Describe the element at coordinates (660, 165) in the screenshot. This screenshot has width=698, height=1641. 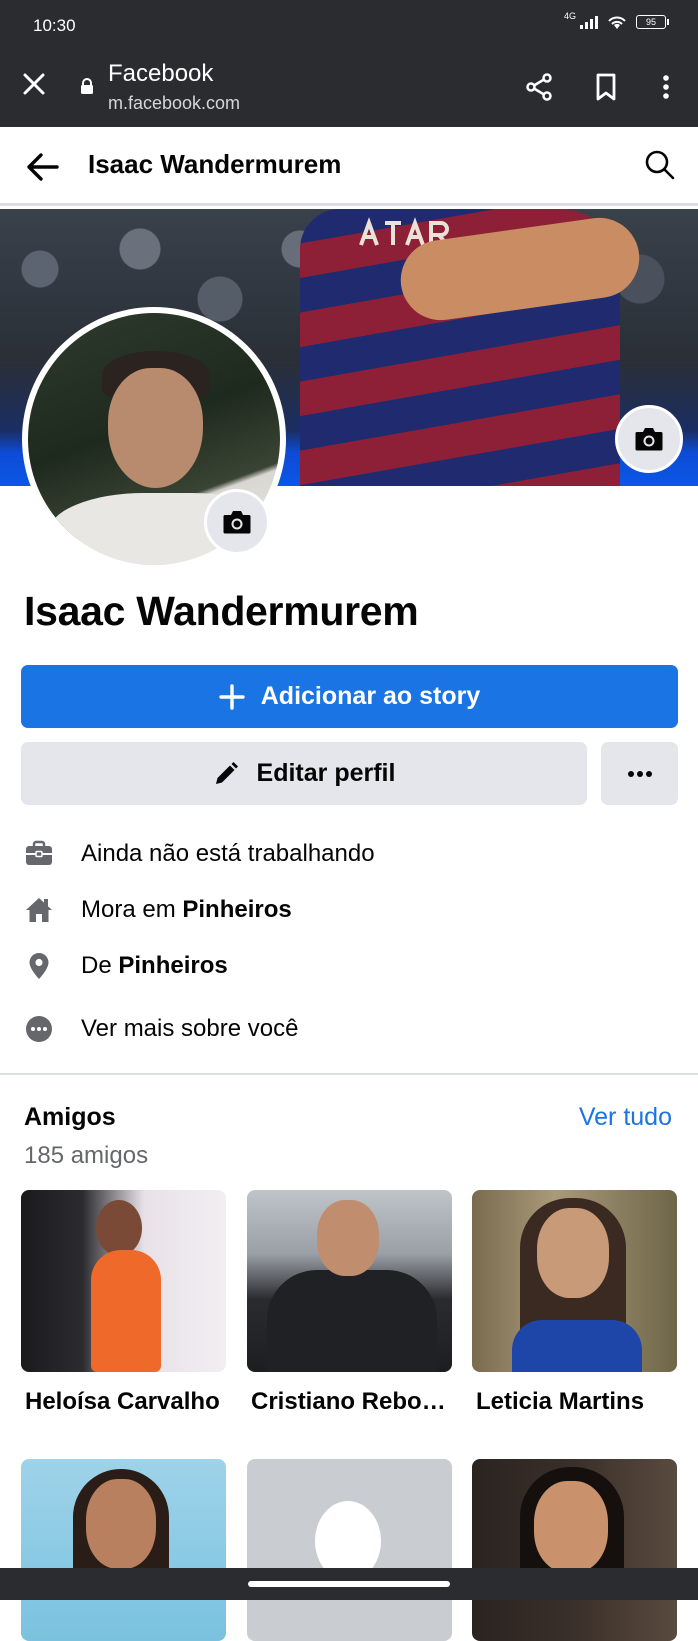
I see `search-icon` at that location.